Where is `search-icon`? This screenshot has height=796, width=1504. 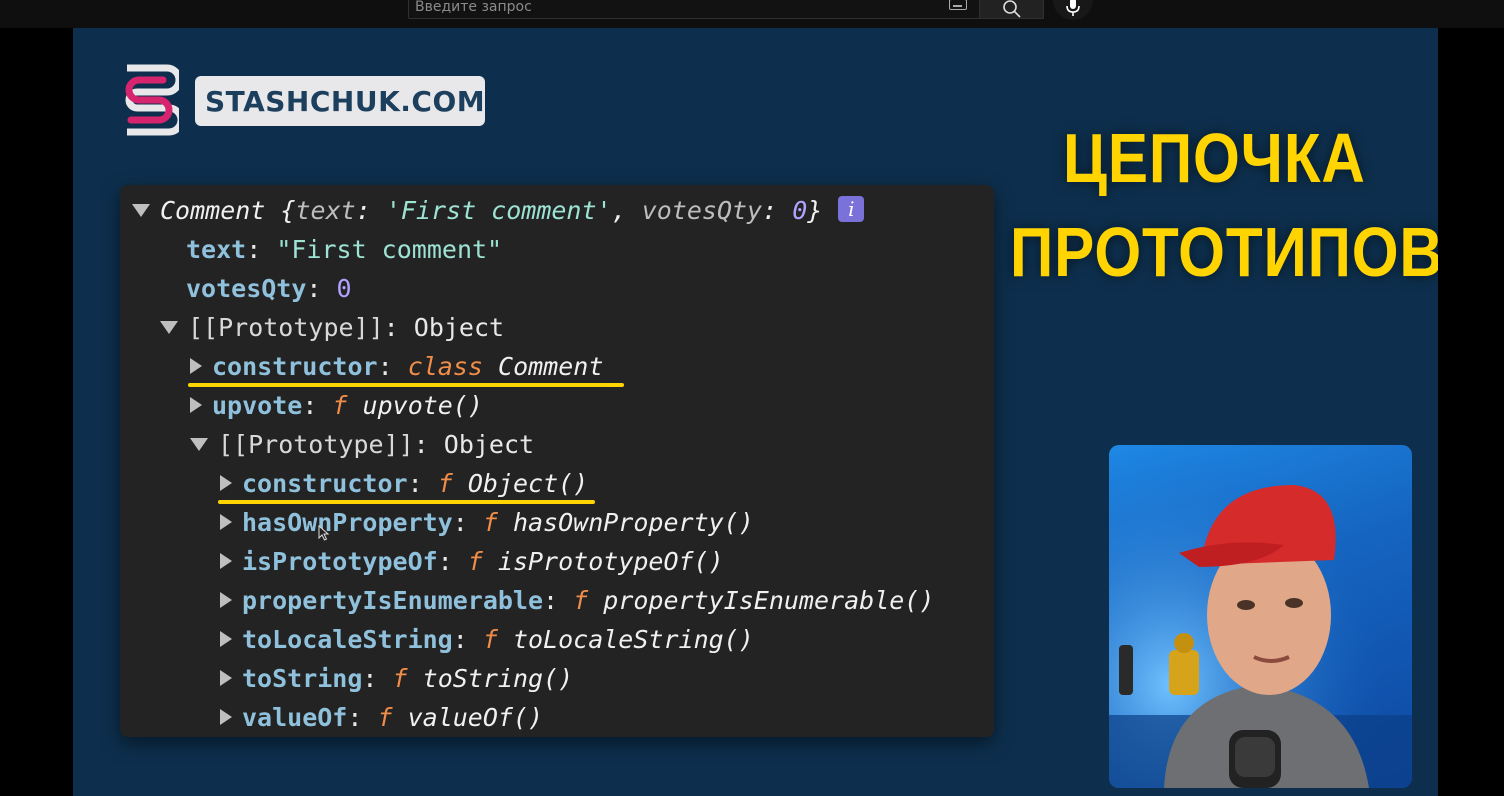
search-icon is located at coordinates (1012, 9).